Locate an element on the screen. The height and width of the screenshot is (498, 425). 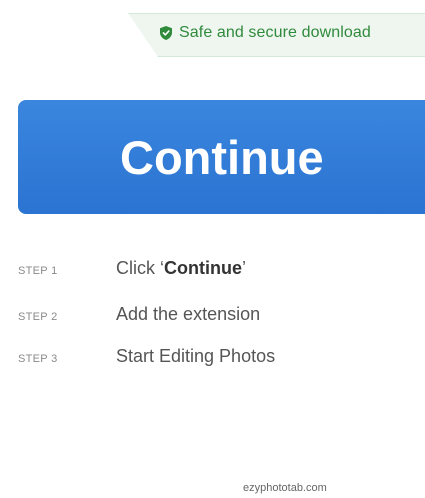
step-1-bold: Continue is located at coordinates (203, 268).